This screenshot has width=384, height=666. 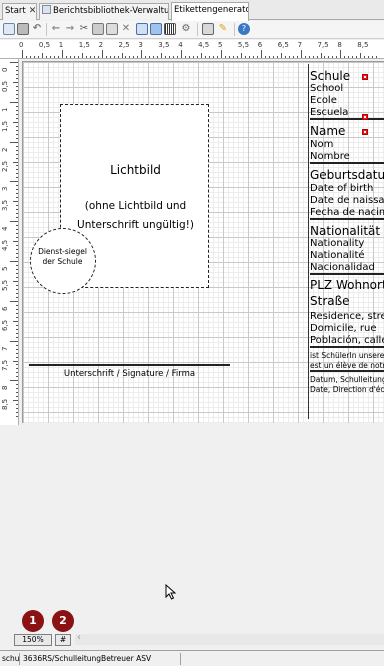 What do you see at coordinates (347, 157) in the screenshot?
I see `field-name-es: Nombre` at bounding box center [347, 157].